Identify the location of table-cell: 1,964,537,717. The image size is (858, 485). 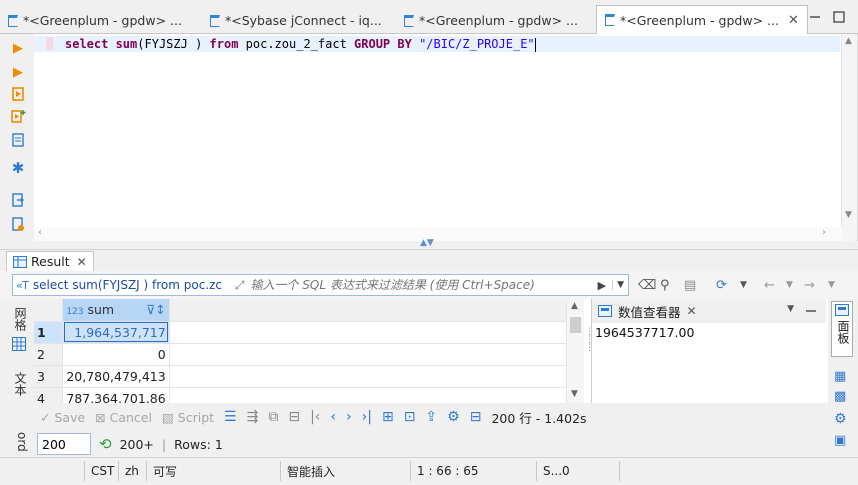
(116, 332).